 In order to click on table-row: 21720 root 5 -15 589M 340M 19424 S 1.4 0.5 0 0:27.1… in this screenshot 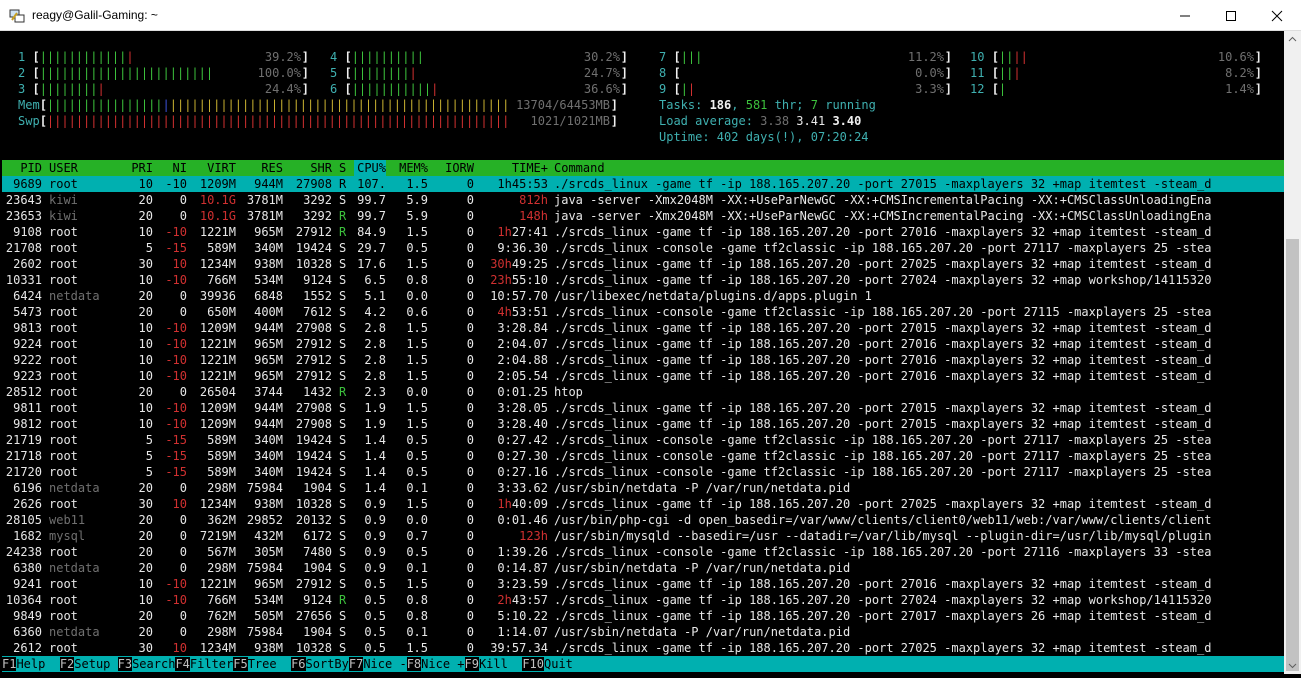, I will do `click(643, 472)`.